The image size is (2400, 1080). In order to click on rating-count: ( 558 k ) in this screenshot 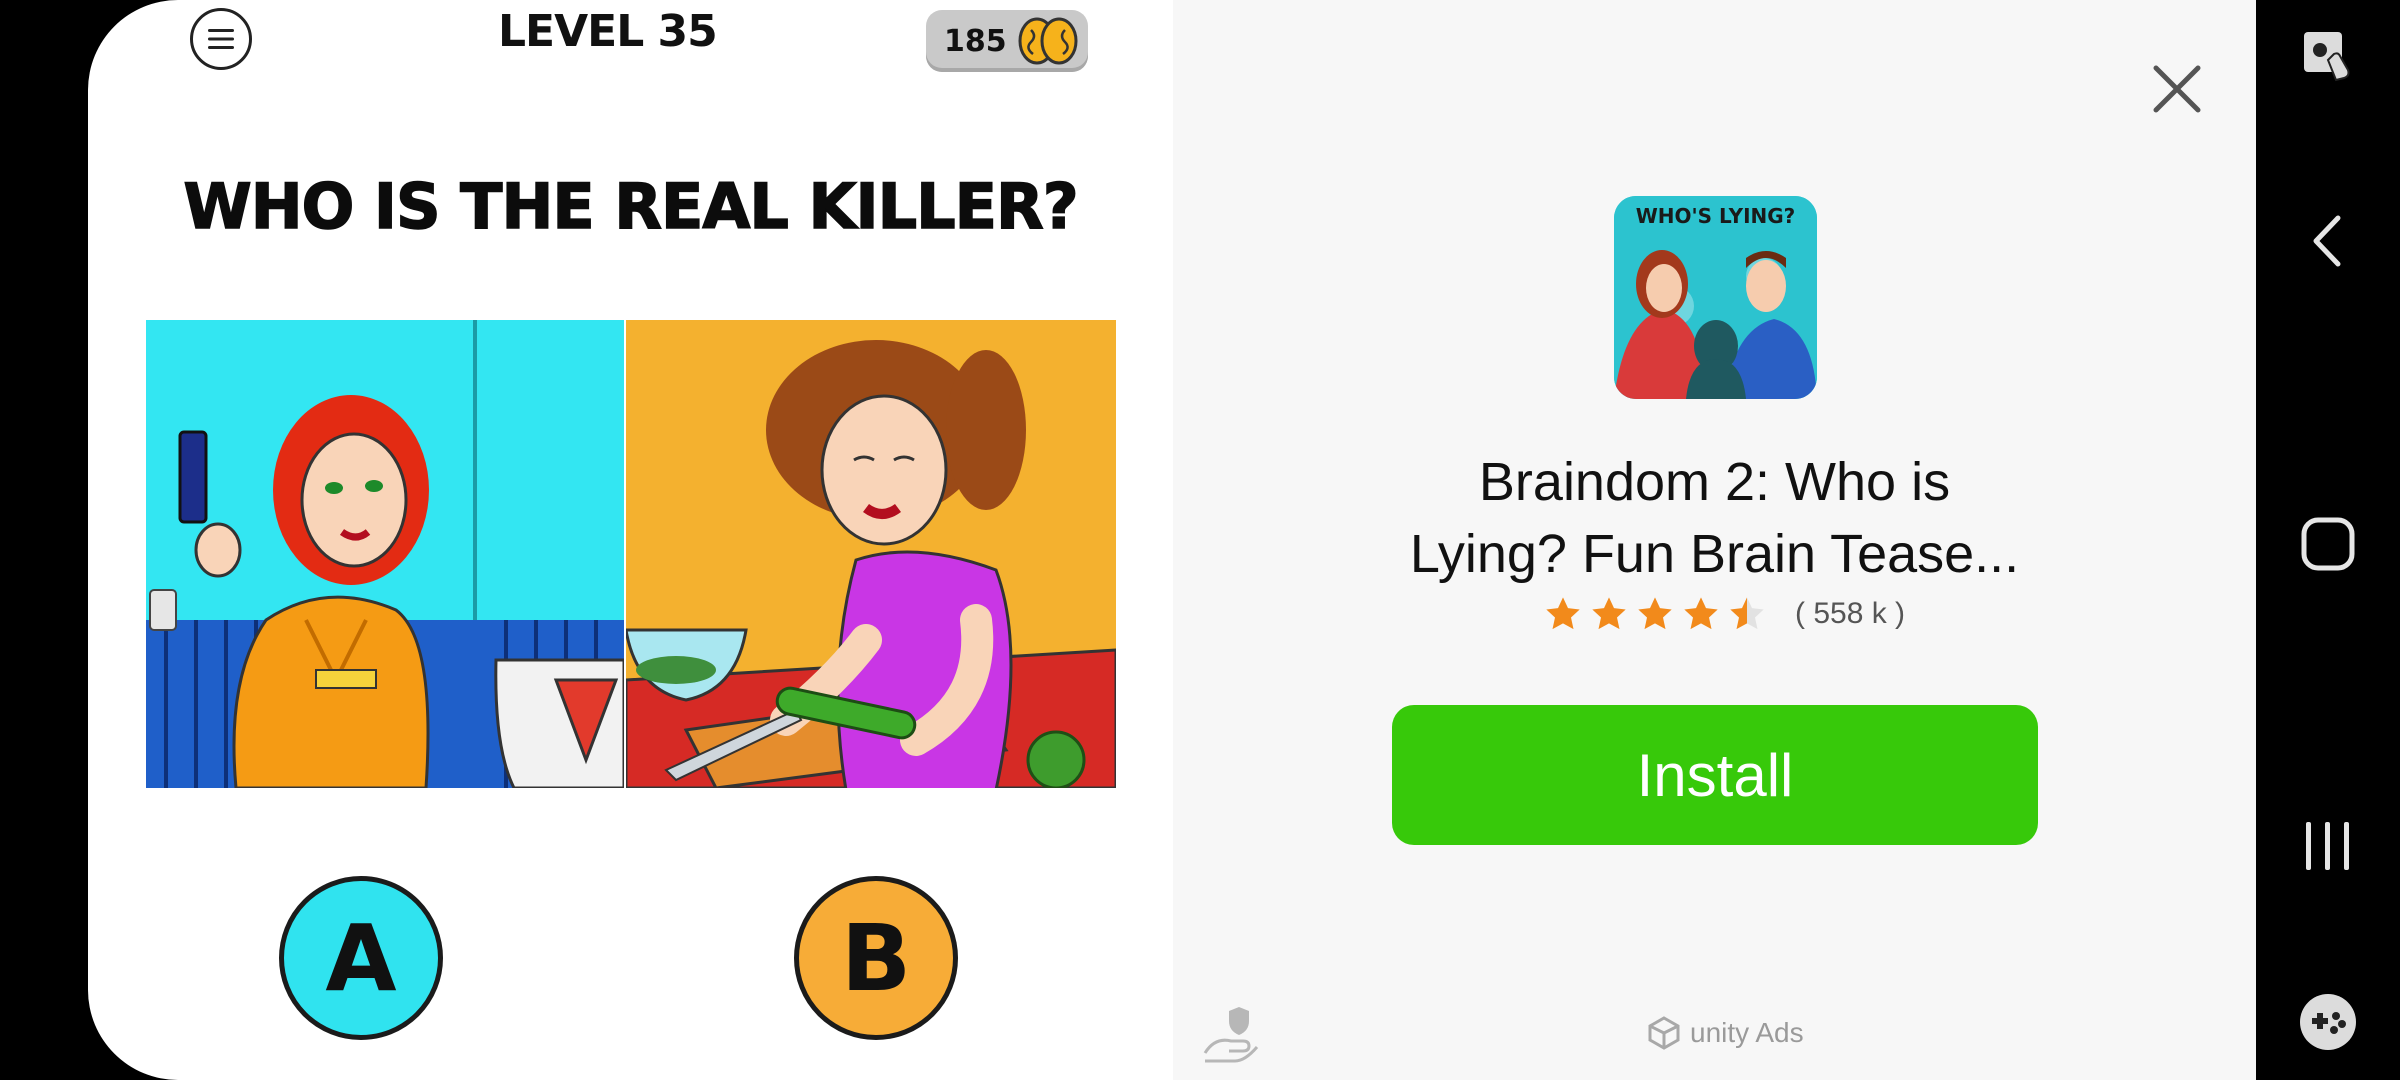, I will do `click(1850, 613)`.